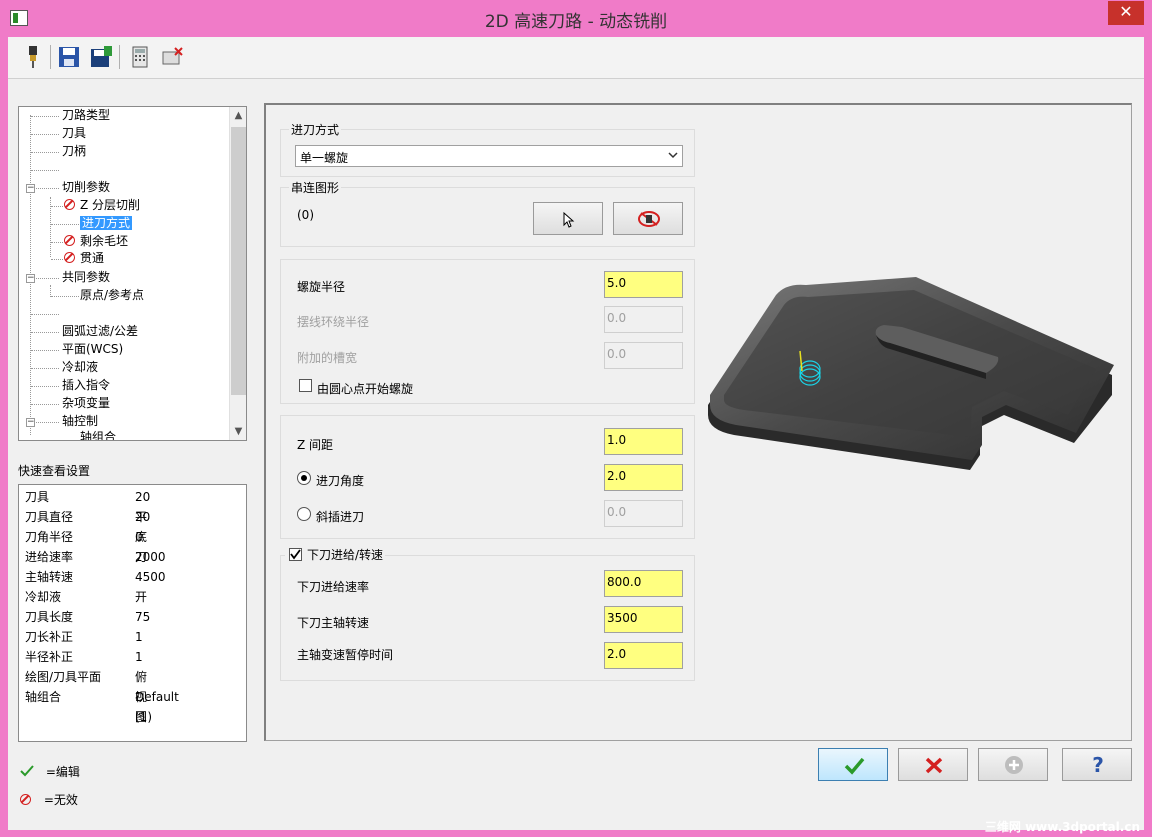 The image size is (1152, 837). I want to click on tree-item-canned-text: 插入指令, so click(86, 385).